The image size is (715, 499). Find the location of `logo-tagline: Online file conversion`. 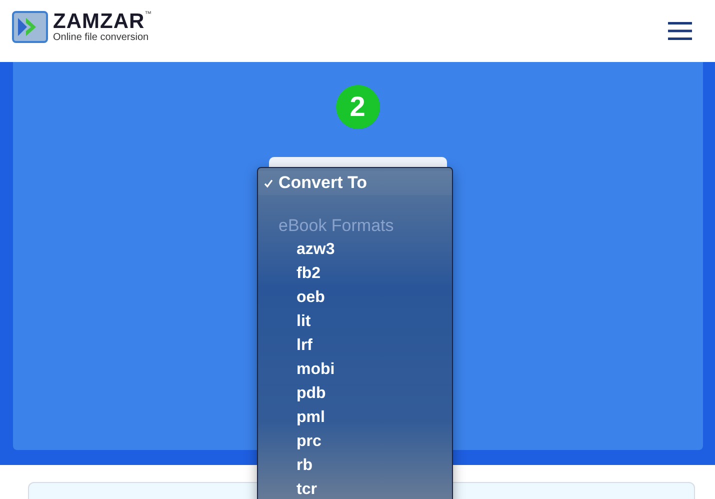

logo-tagline: Online file conversion is located at coordinates (101, 38).